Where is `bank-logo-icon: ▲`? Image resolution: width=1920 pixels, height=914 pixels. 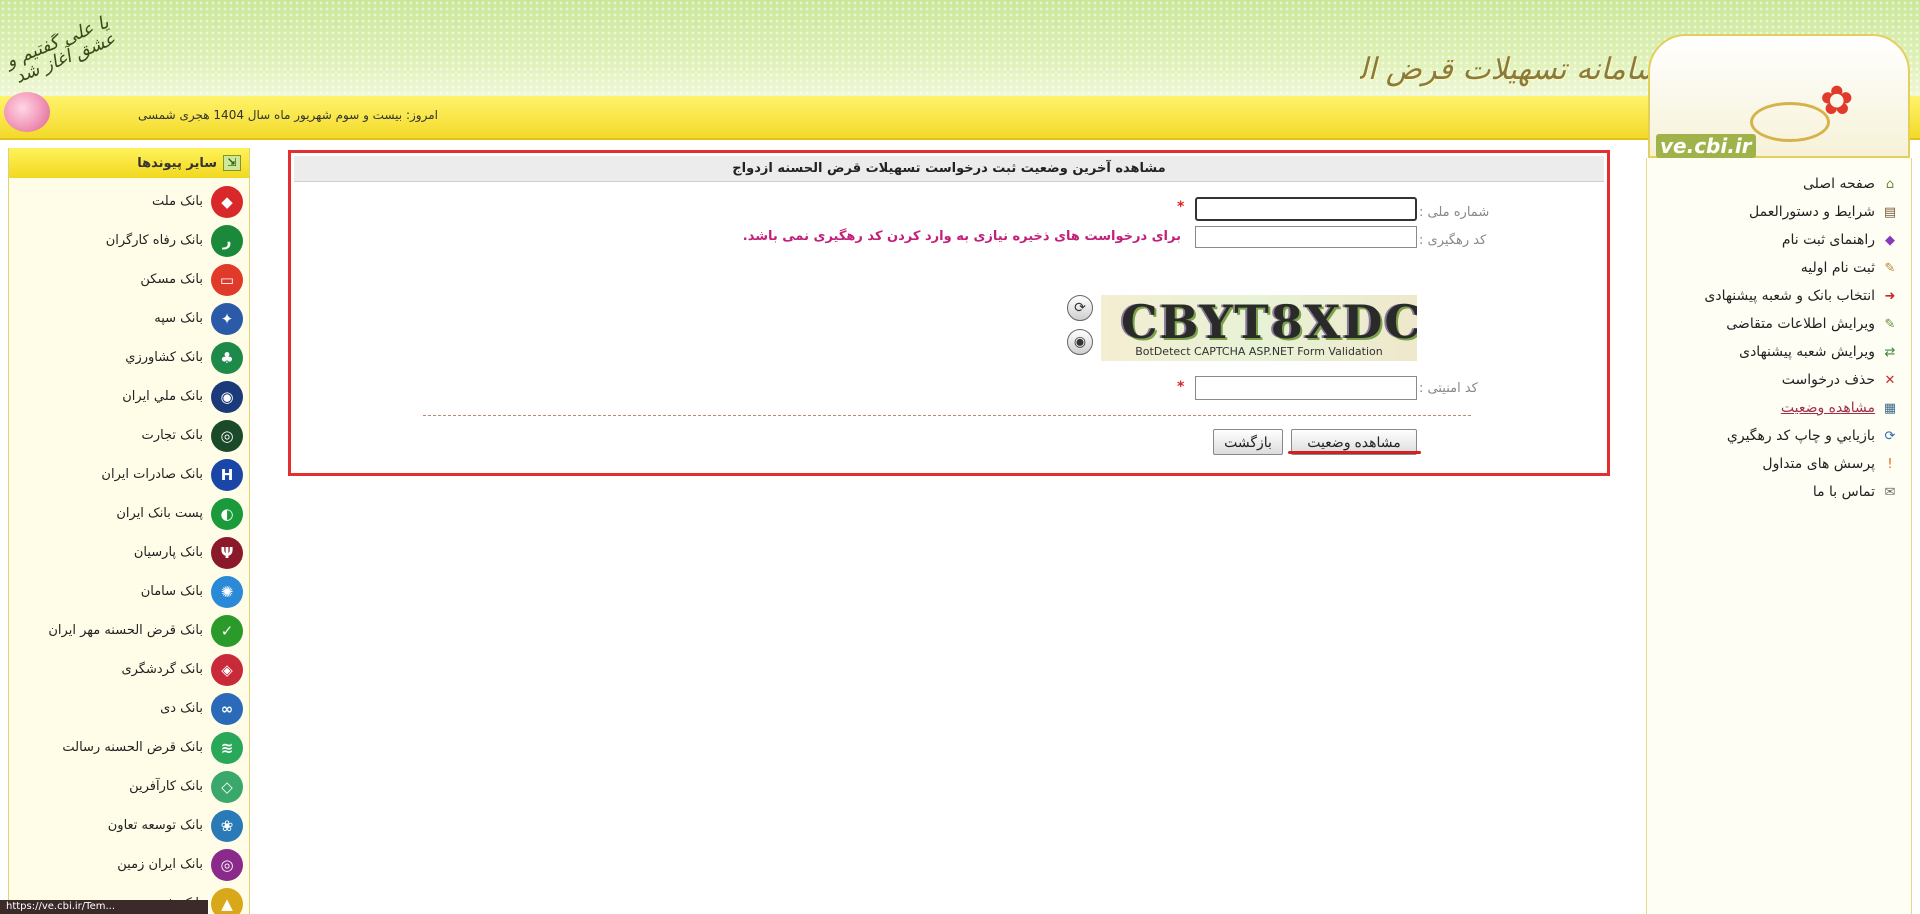
bank-logo-icon: ▲ is located at coordinates (227, 900).